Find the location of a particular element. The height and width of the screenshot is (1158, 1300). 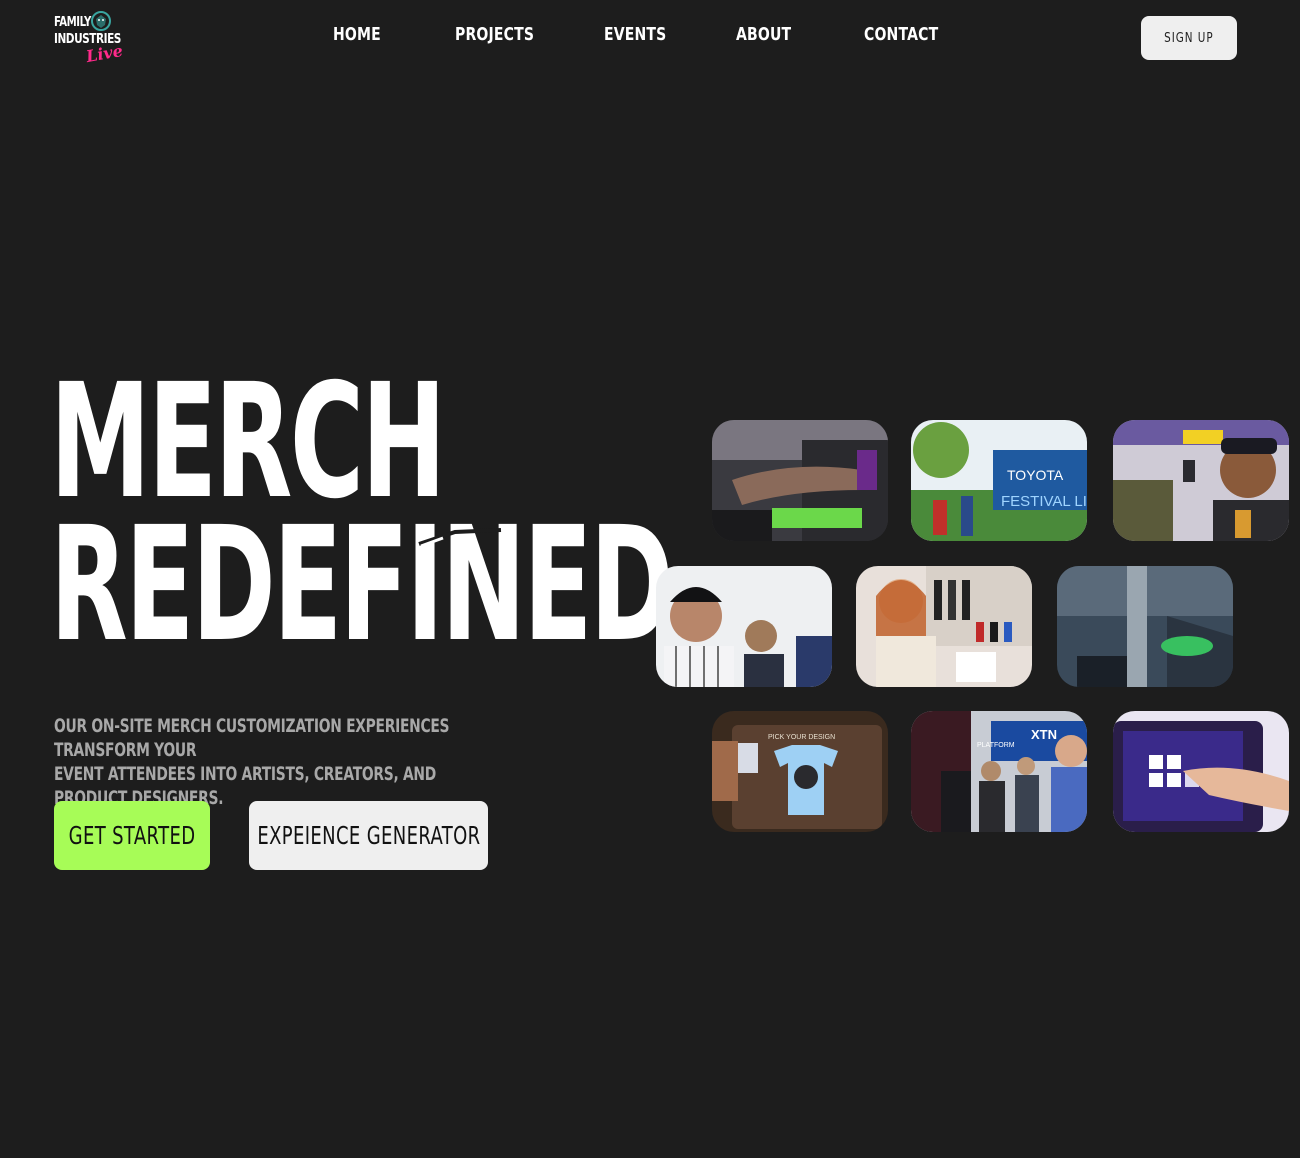

sign-up-label: SIGN UP is located at coordinates (1189, 38).